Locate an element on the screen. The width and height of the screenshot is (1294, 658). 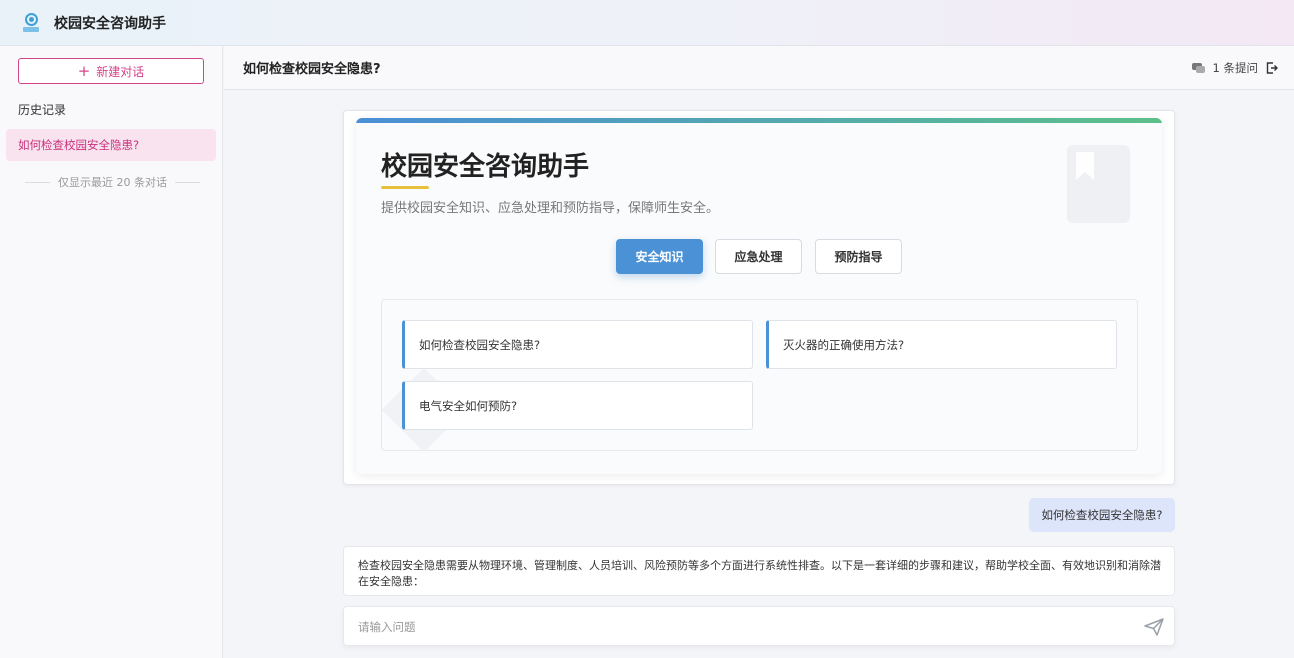
history-item: 如何检查校园安全隐患? is located at coordinates (111, 145).